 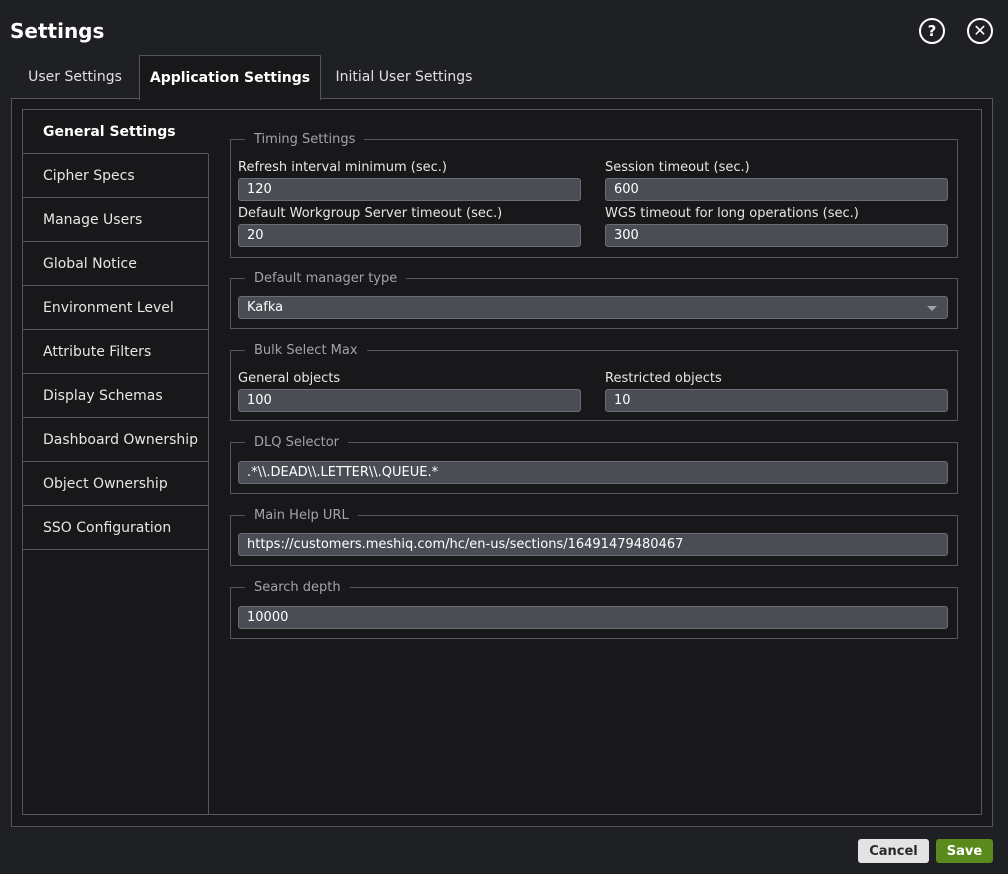 What do you see at coordinates (932, 31) in the screenshot?
I see `help-icon: ?` at bounding box center [932, 31].